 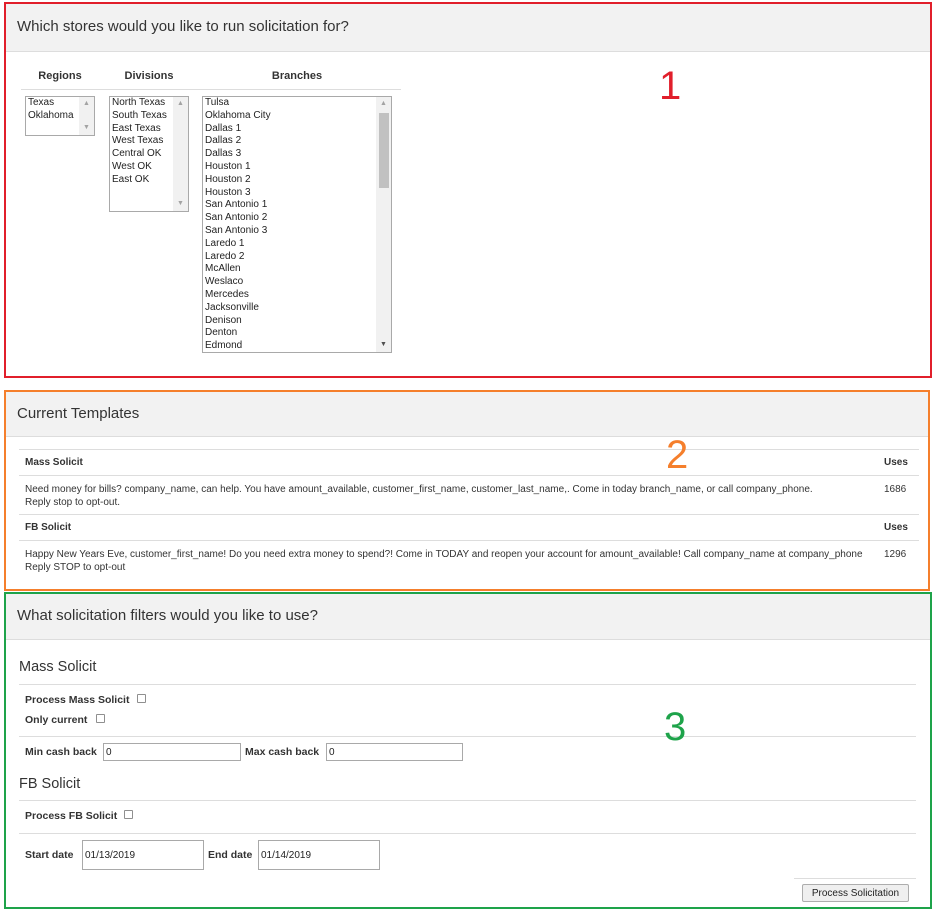 What do you see at coordinates (50, 784) in the screenshot?
I see `fb-solicit-heading: FB Solicit` at bounding box center [50, 784].